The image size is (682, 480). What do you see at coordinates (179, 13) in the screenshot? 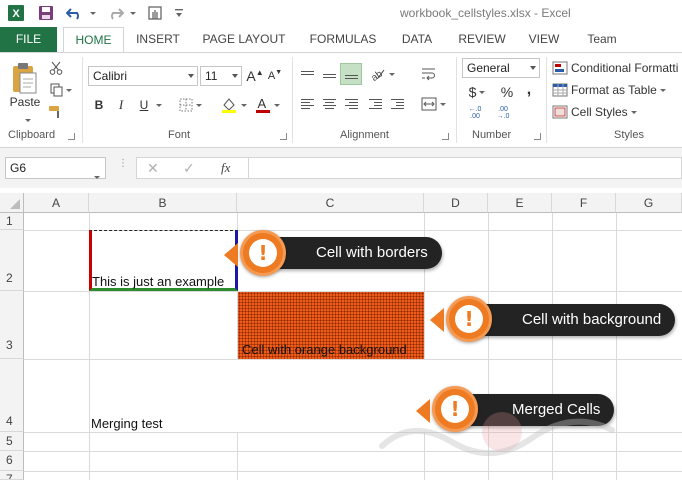
I see `customize-toolbar-icon` at bounding box center [179, 13].